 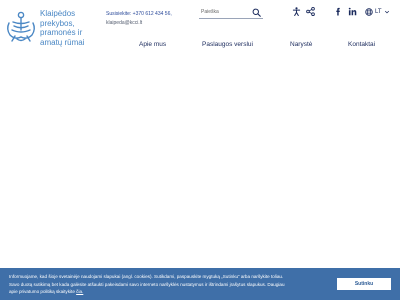 What do you see at coordinates (369, 12) in the screenshot?
I see `globe-icon` at bounding box center [369, 12].